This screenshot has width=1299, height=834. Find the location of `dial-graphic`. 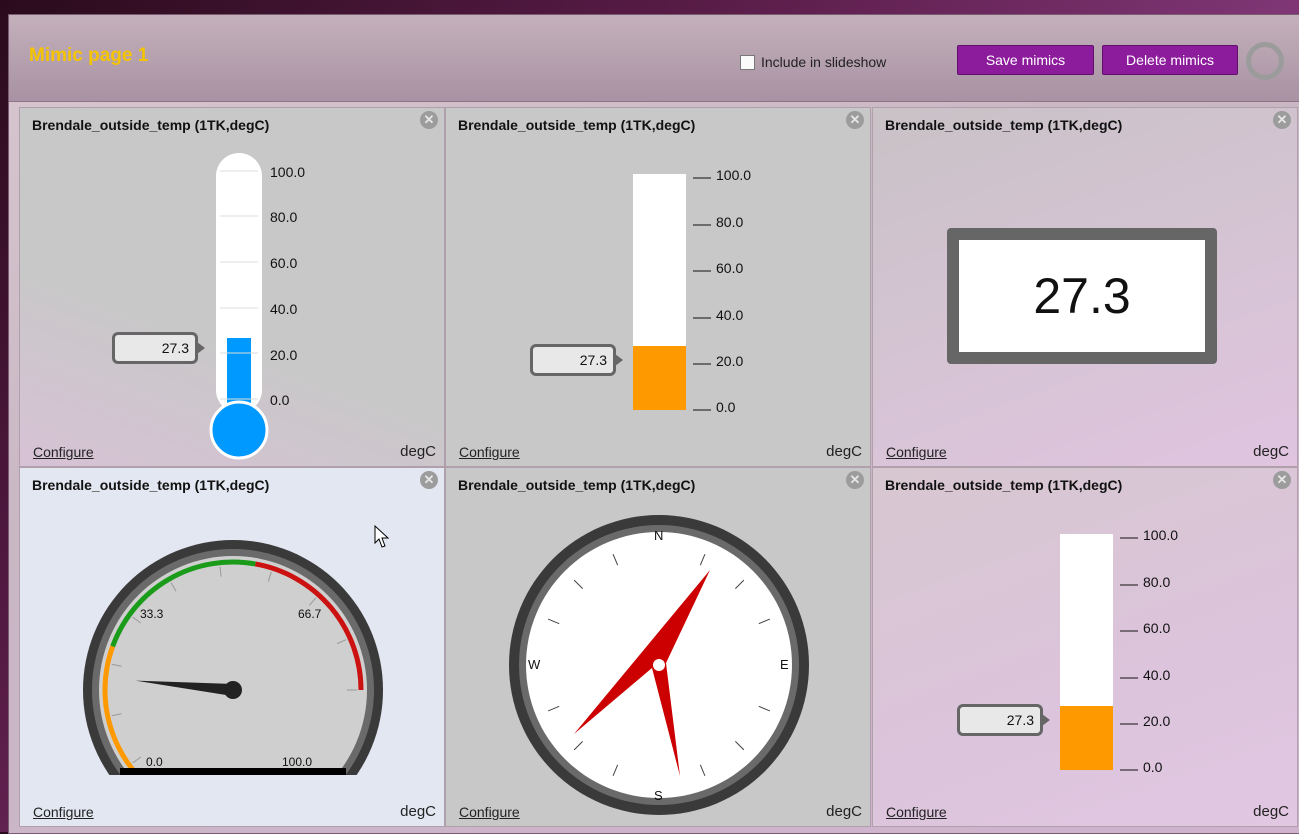

dial-graphic is located at coordinates (233, 669).